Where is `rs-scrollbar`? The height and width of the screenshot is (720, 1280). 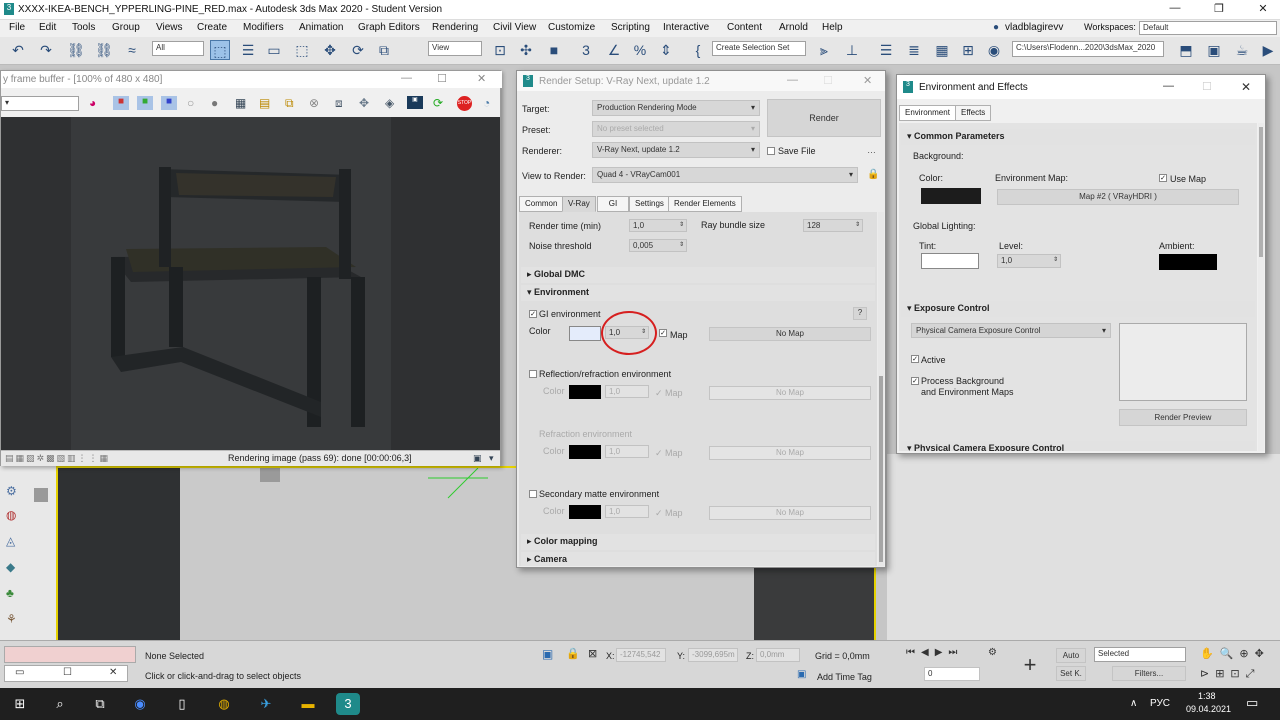 rs-scrollbar is located at coordinates (881, 389).